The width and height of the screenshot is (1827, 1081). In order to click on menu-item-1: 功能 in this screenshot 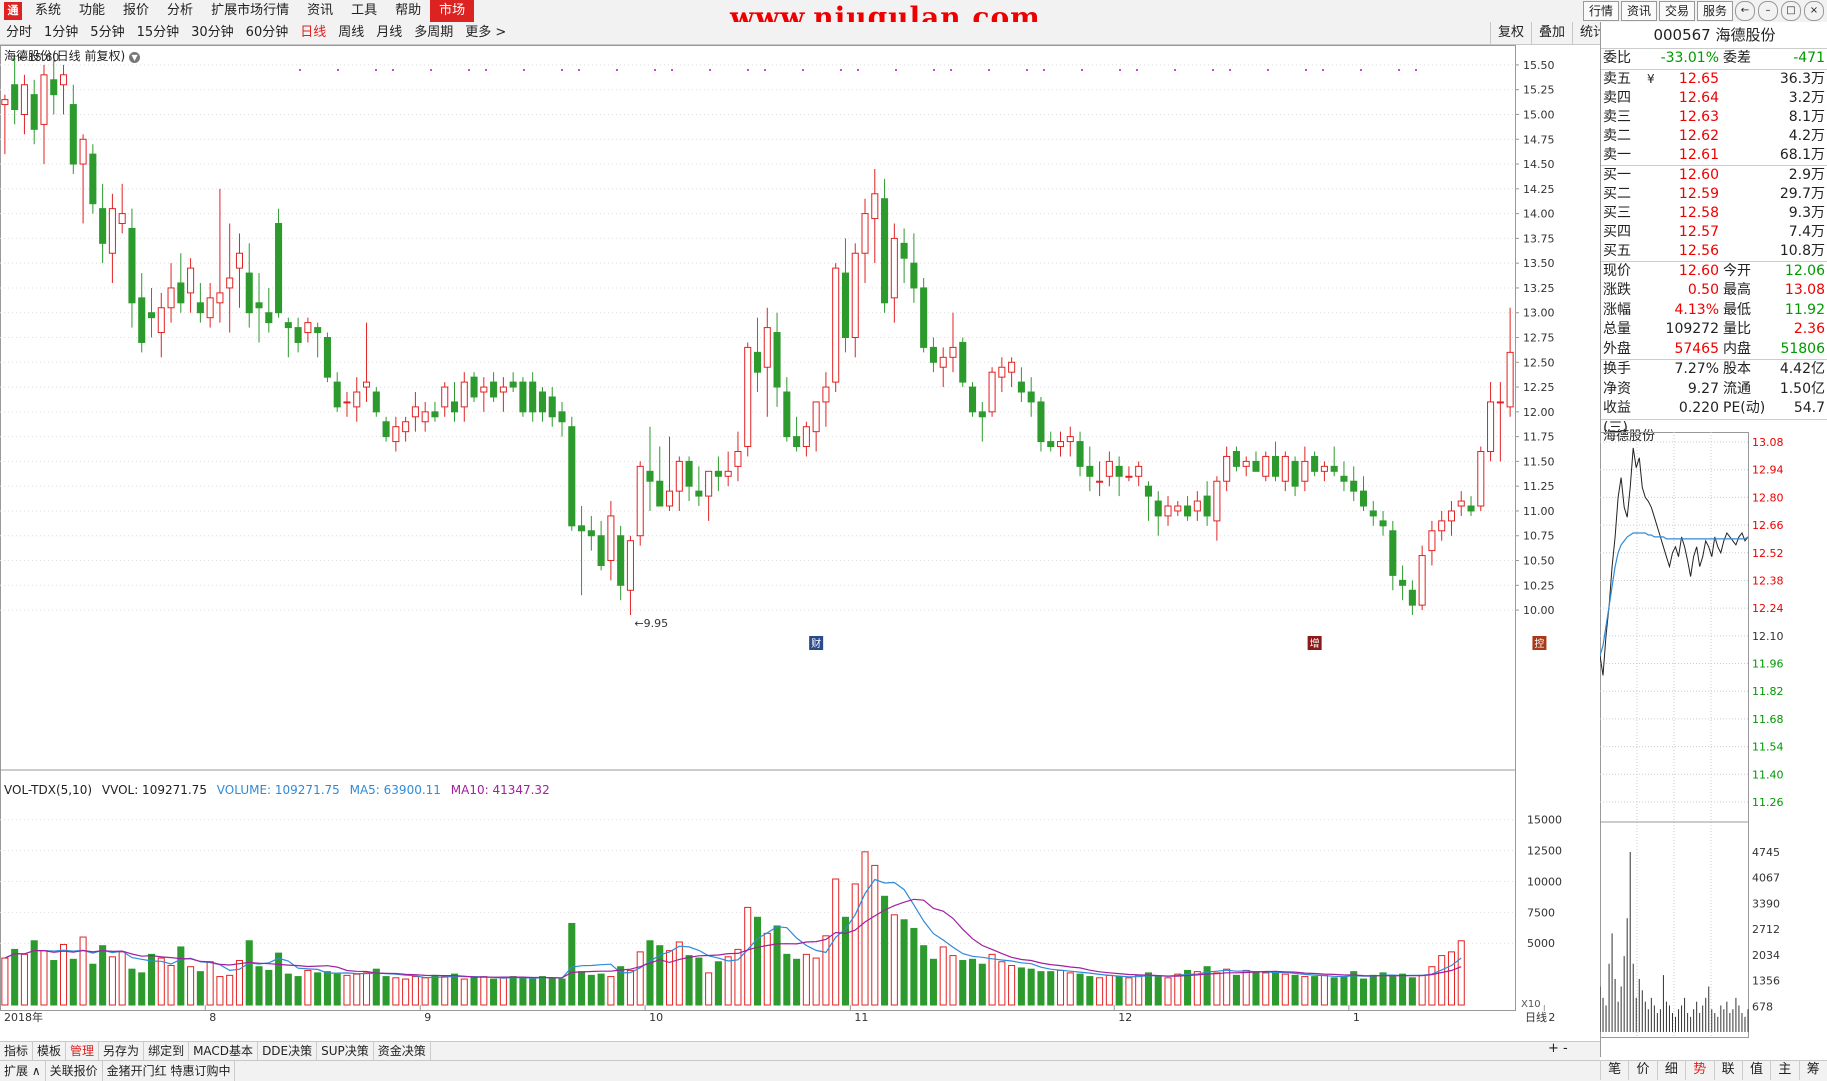, I will do `click(92, 11)`.